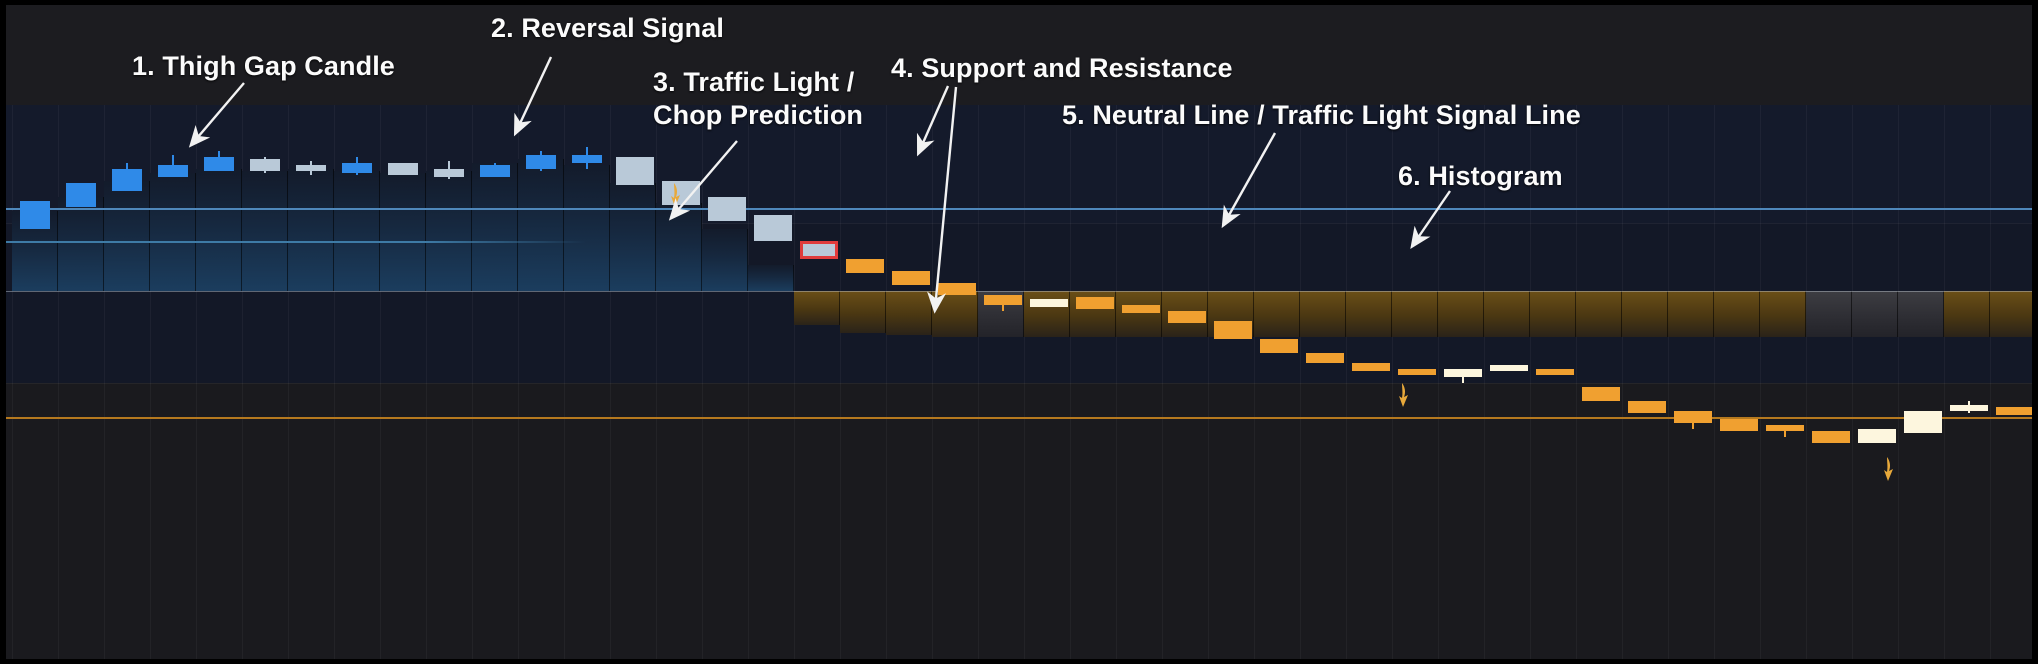 The width and height of the screenshot is (2038, 664). I want to click on annotation-3-label: 3. Traffic Light / Chop Prediction, so click(758, 98).